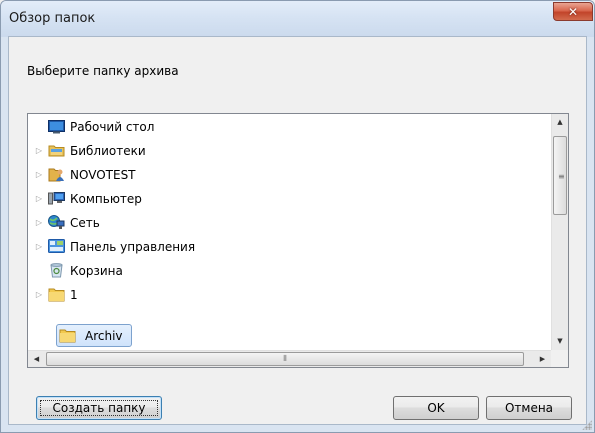 Image resolution: width=595 pixels, height=433 pixels. I want to click on network-icon, so click(56, 222).